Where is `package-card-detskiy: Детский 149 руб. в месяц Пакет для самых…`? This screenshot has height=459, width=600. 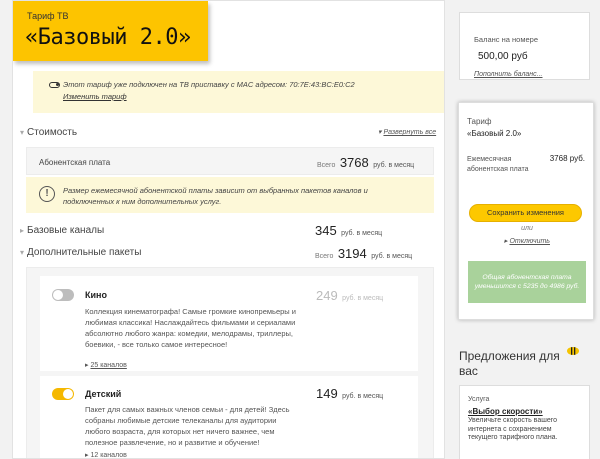 package-card-detskiy: Детский 149 руб. в месяц Пакет для самых… is located at coordinates (229, 417).